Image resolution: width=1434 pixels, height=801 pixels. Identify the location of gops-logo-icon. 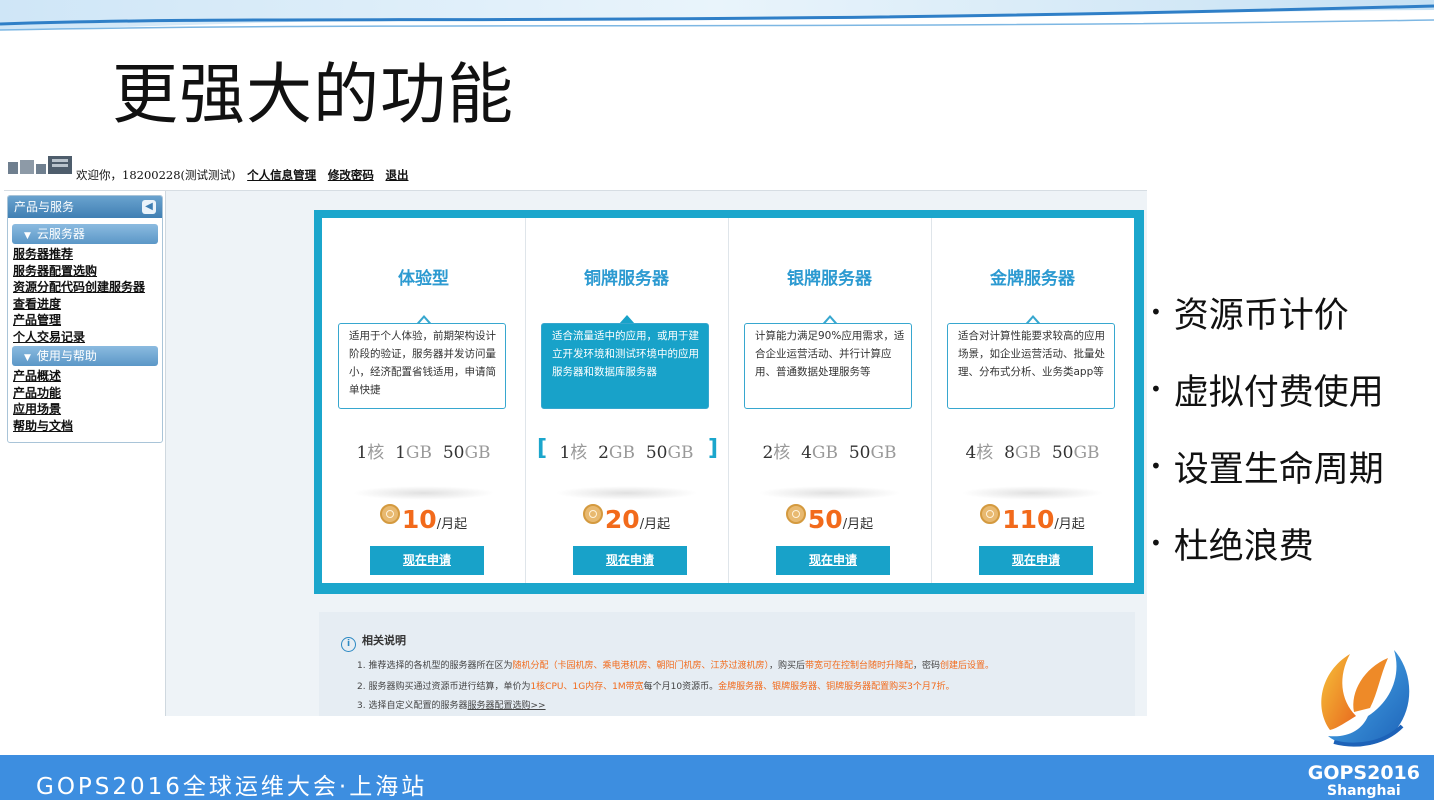
(1365, 698).